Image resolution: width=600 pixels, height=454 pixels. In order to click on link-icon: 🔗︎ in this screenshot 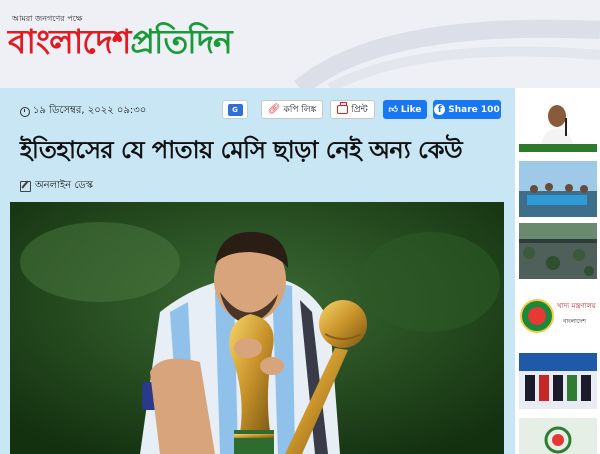, I will do `click(274, 109)`.